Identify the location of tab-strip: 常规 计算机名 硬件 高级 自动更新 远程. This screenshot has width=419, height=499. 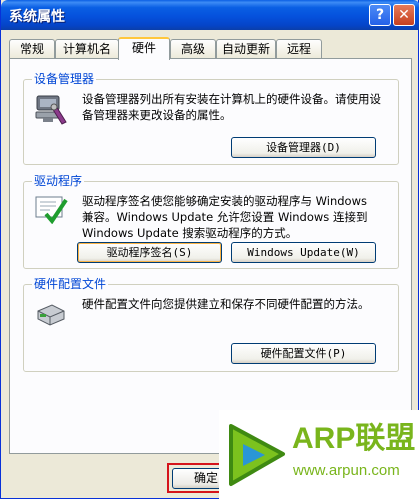
(211, 48).